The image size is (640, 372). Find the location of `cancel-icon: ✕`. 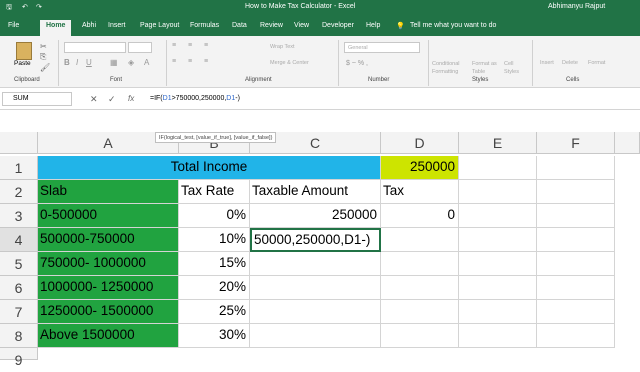

cancel-icon: ✕ is located at coordinates (94, 99).